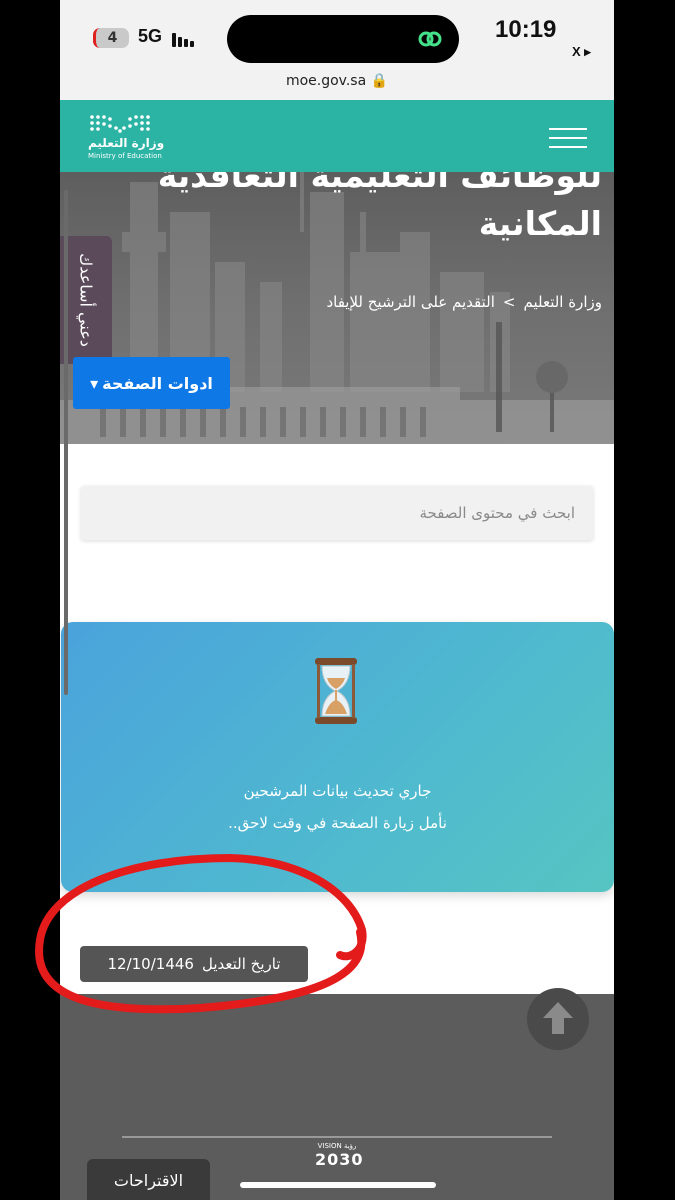  Describe the element at coordinates (337, 823) in the screenshot. I see `notice-message-line2: نأمل زيارة الصفحة في وقت لاحق..` at that location.